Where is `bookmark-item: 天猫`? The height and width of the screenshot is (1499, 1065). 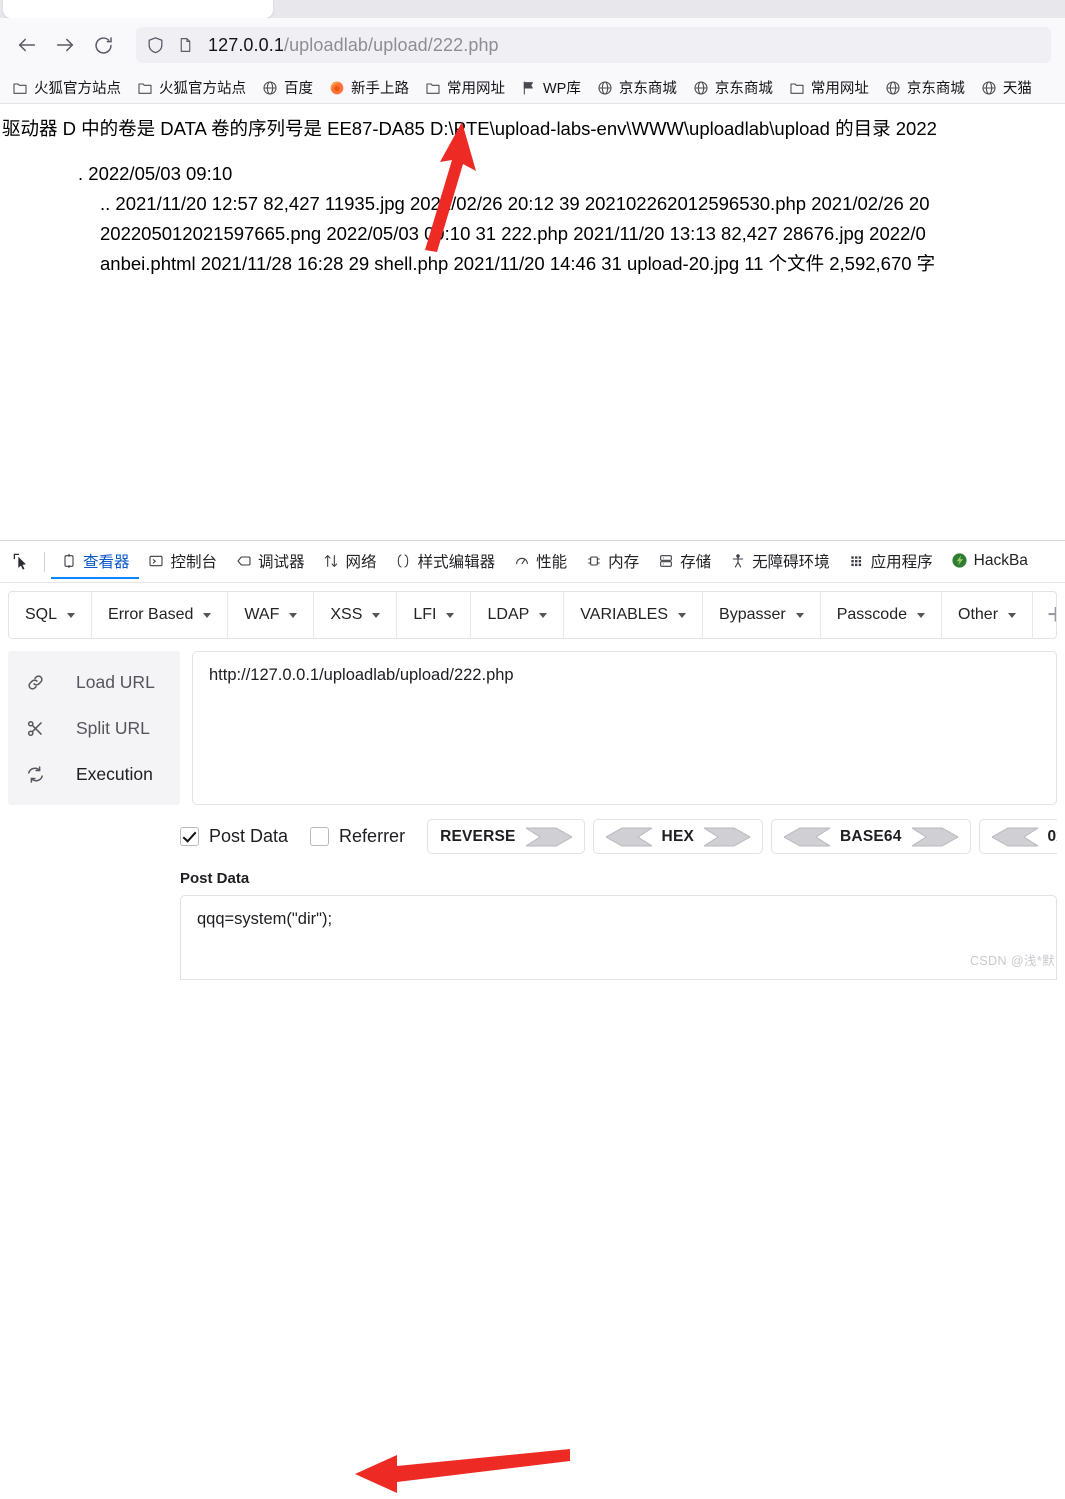
bookmark-item: 天猫 is located at coordinates (1006, 87).